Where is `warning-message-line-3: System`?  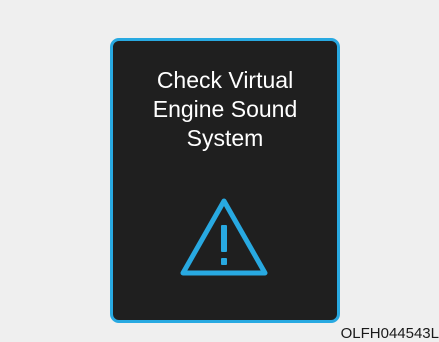 warning-message-line-3: System is located at coordinates (225, 138).